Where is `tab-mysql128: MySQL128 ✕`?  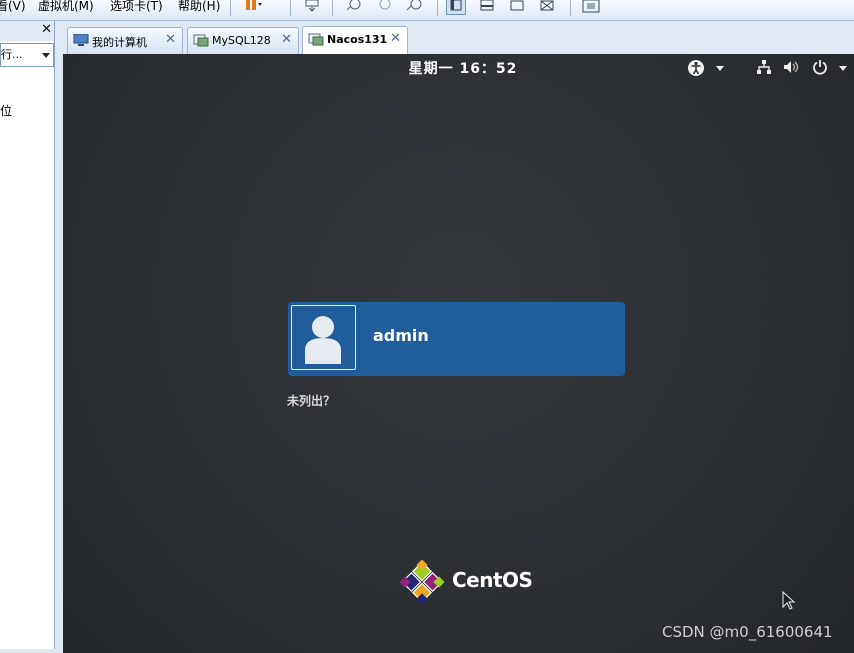 tab-mysql128: MySQL128 ✕ is located at coordinates (243, 40).